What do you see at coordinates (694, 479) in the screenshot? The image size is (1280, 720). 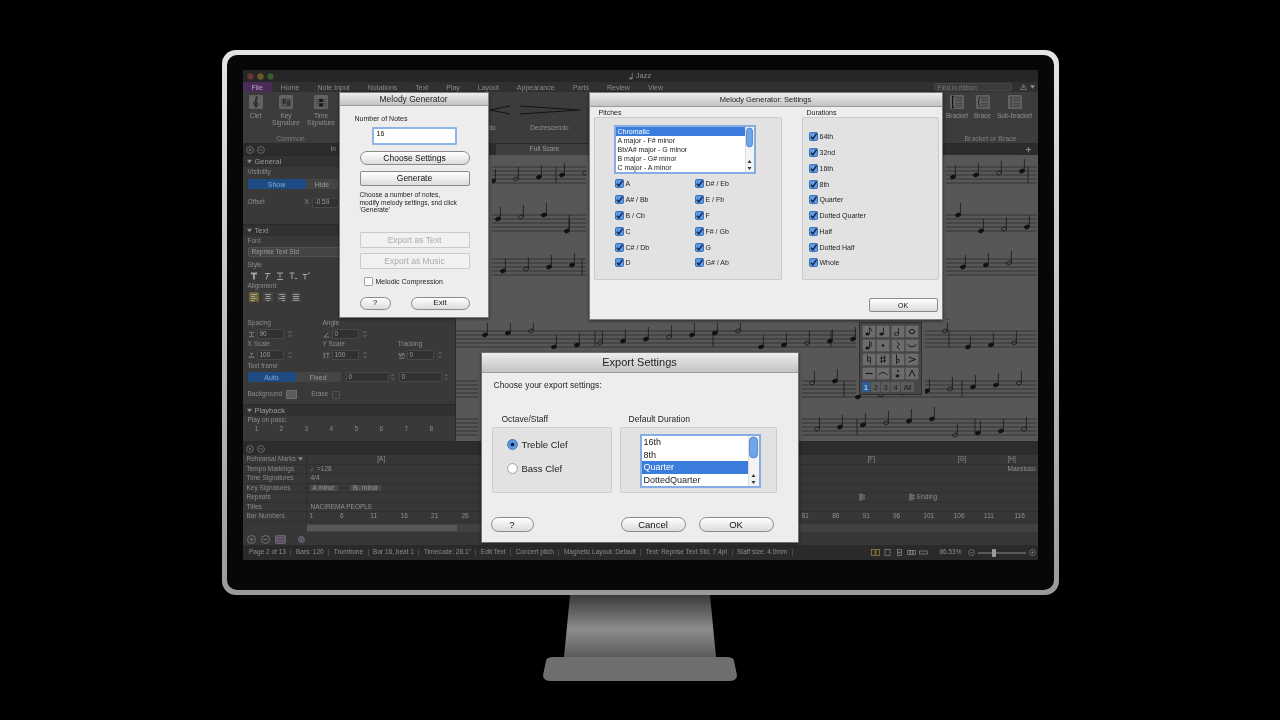 I see `list-item: DottedQuarter` at bounding box center [694, 479].